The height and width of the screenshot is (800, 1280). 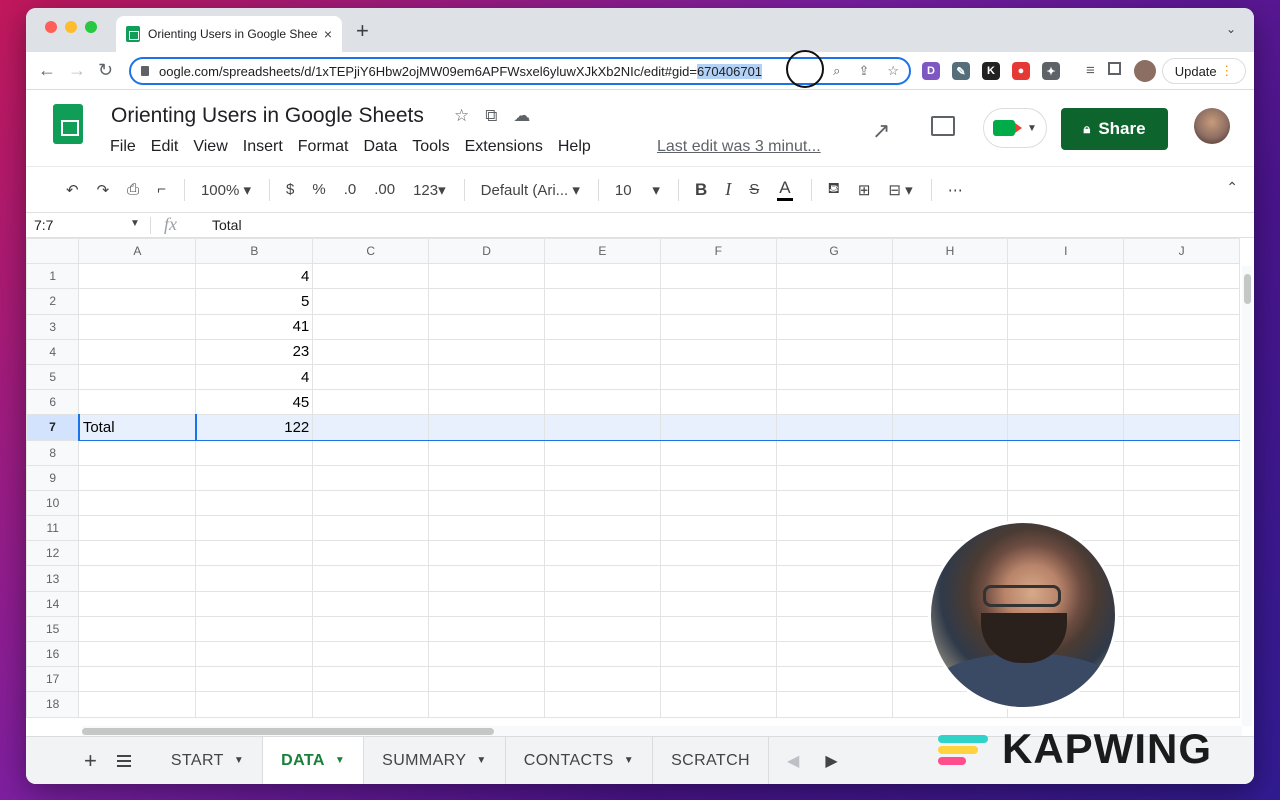 What do you see at coordinates (254, 351) in the screenshot?
I see `cell: 23` at bounding box center [254, 351].